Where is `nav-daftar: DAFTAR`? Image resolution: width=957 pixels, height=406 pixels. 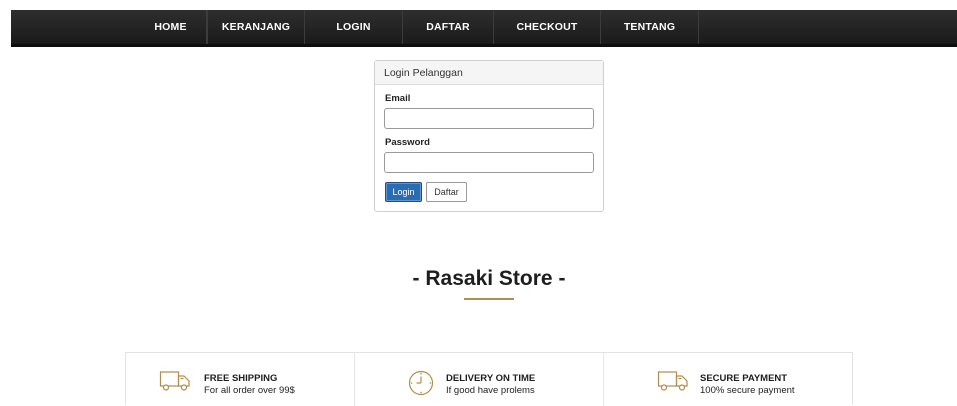
nav-daftar: DAFTAR is located at coordinates (448, 27).